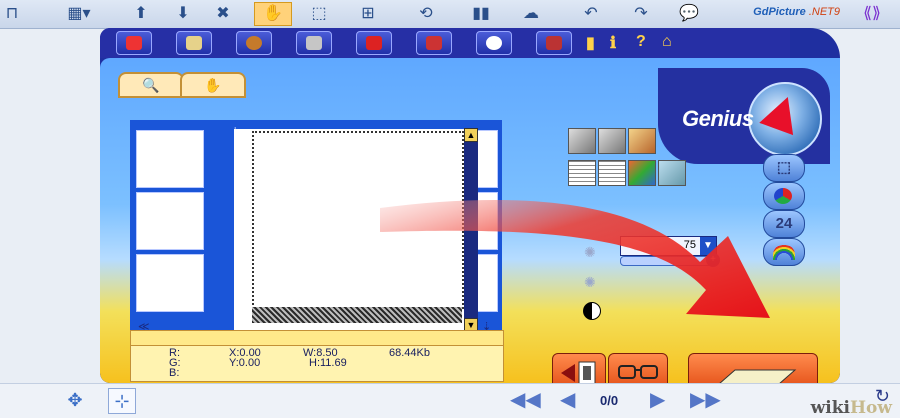 The height and width of the screenshot is (418, 900). I want to click on wikihow-watermark: wikiHow, so click(851, 408).